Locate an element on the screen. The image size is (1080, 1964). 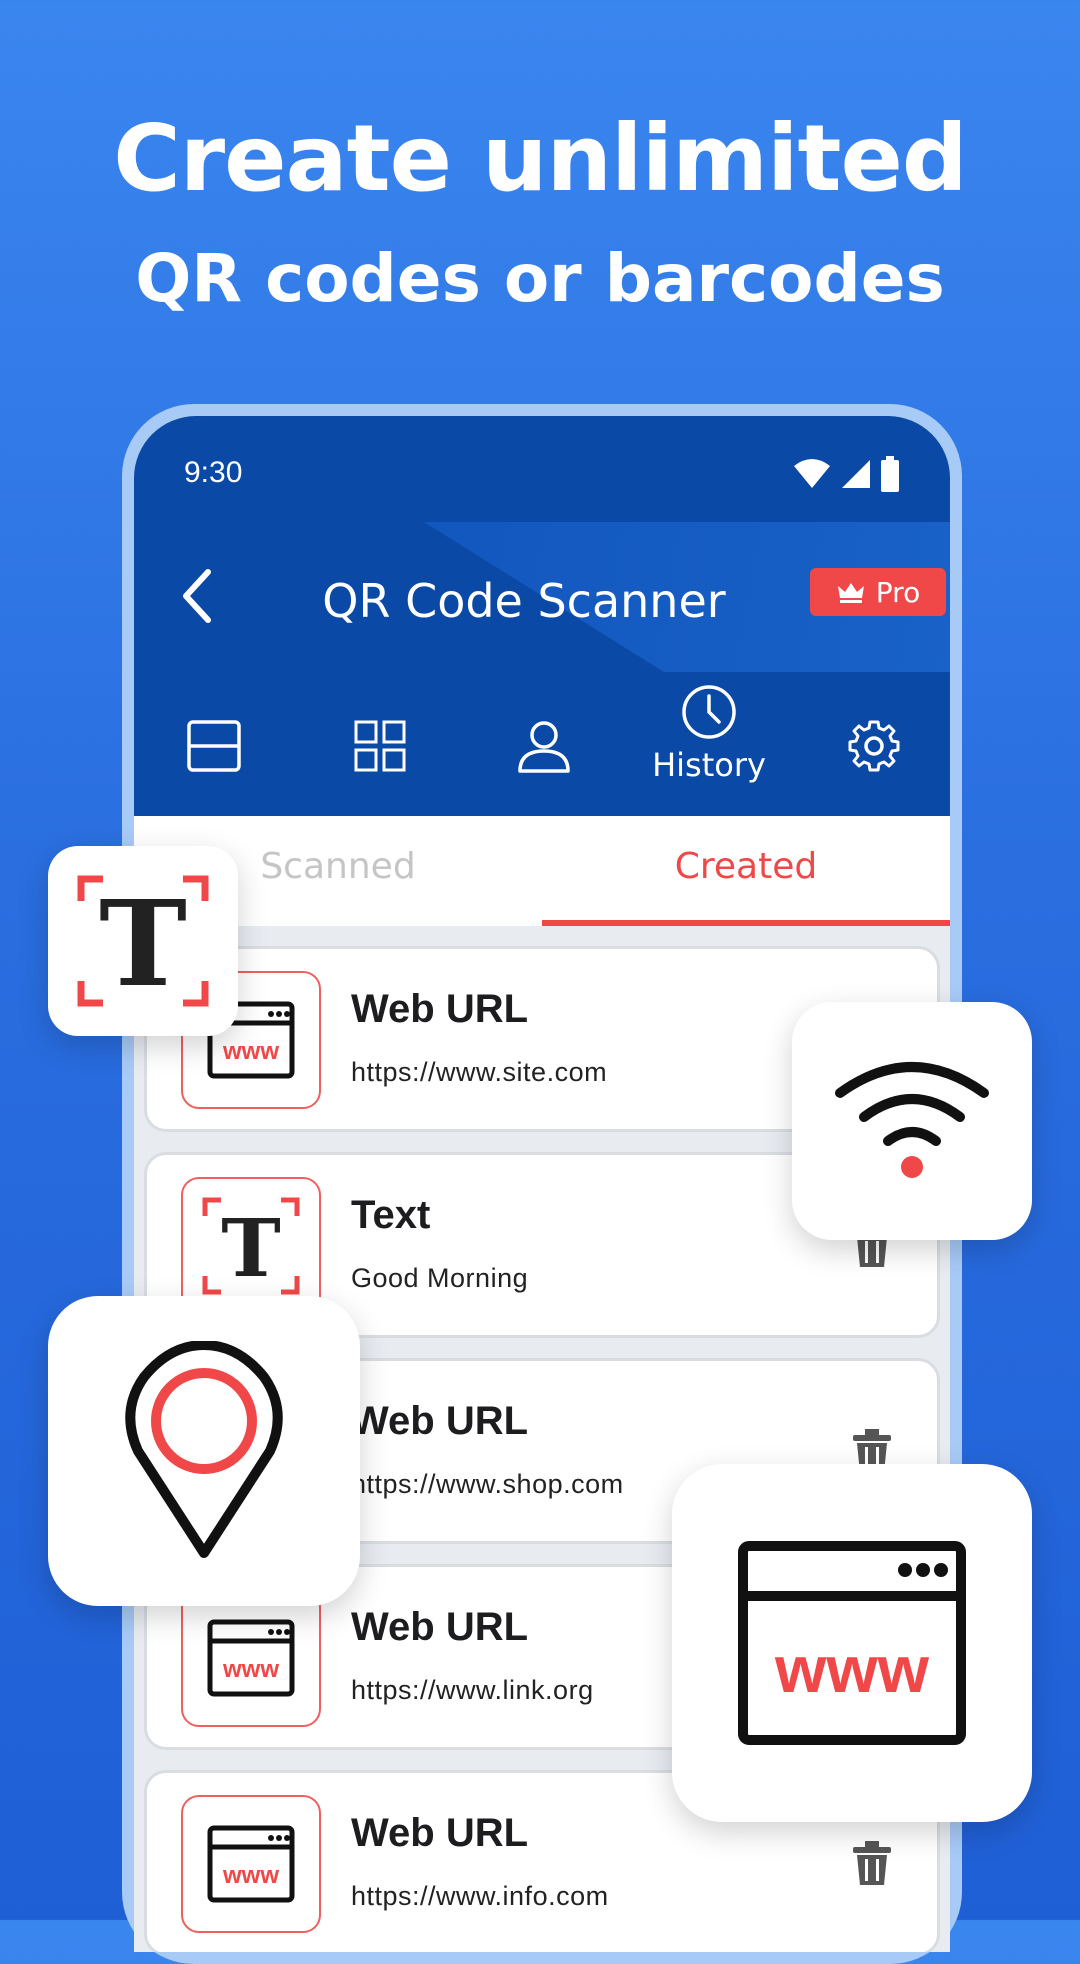
history-tabs: Scanned Created is located at coordinates (542, 871).